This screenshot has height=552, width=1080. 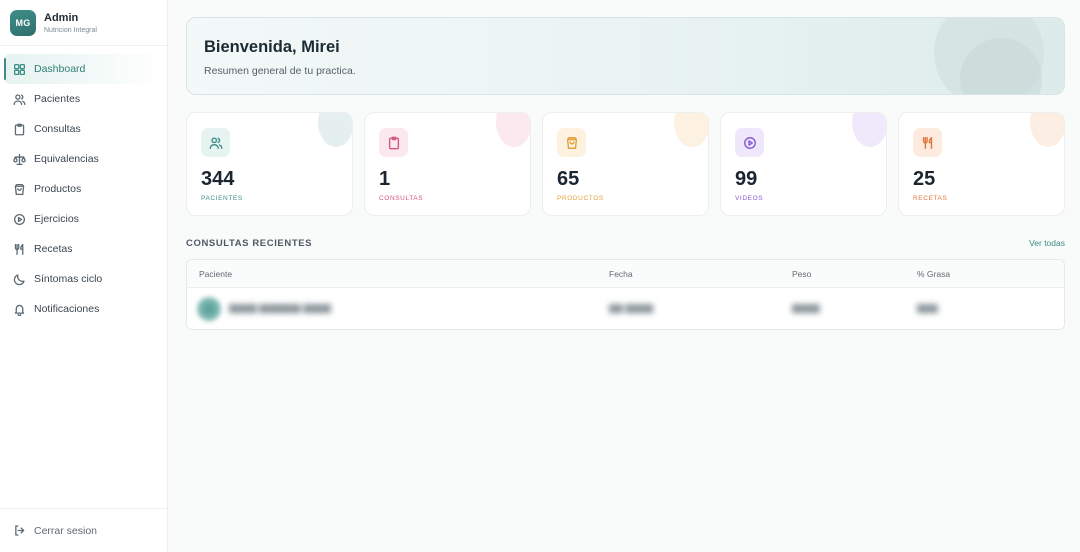 What do you see at coordinates (222, 198) in the screenshot?
I see `stat-label: PACIENTES` at bounding box center [222, 198].